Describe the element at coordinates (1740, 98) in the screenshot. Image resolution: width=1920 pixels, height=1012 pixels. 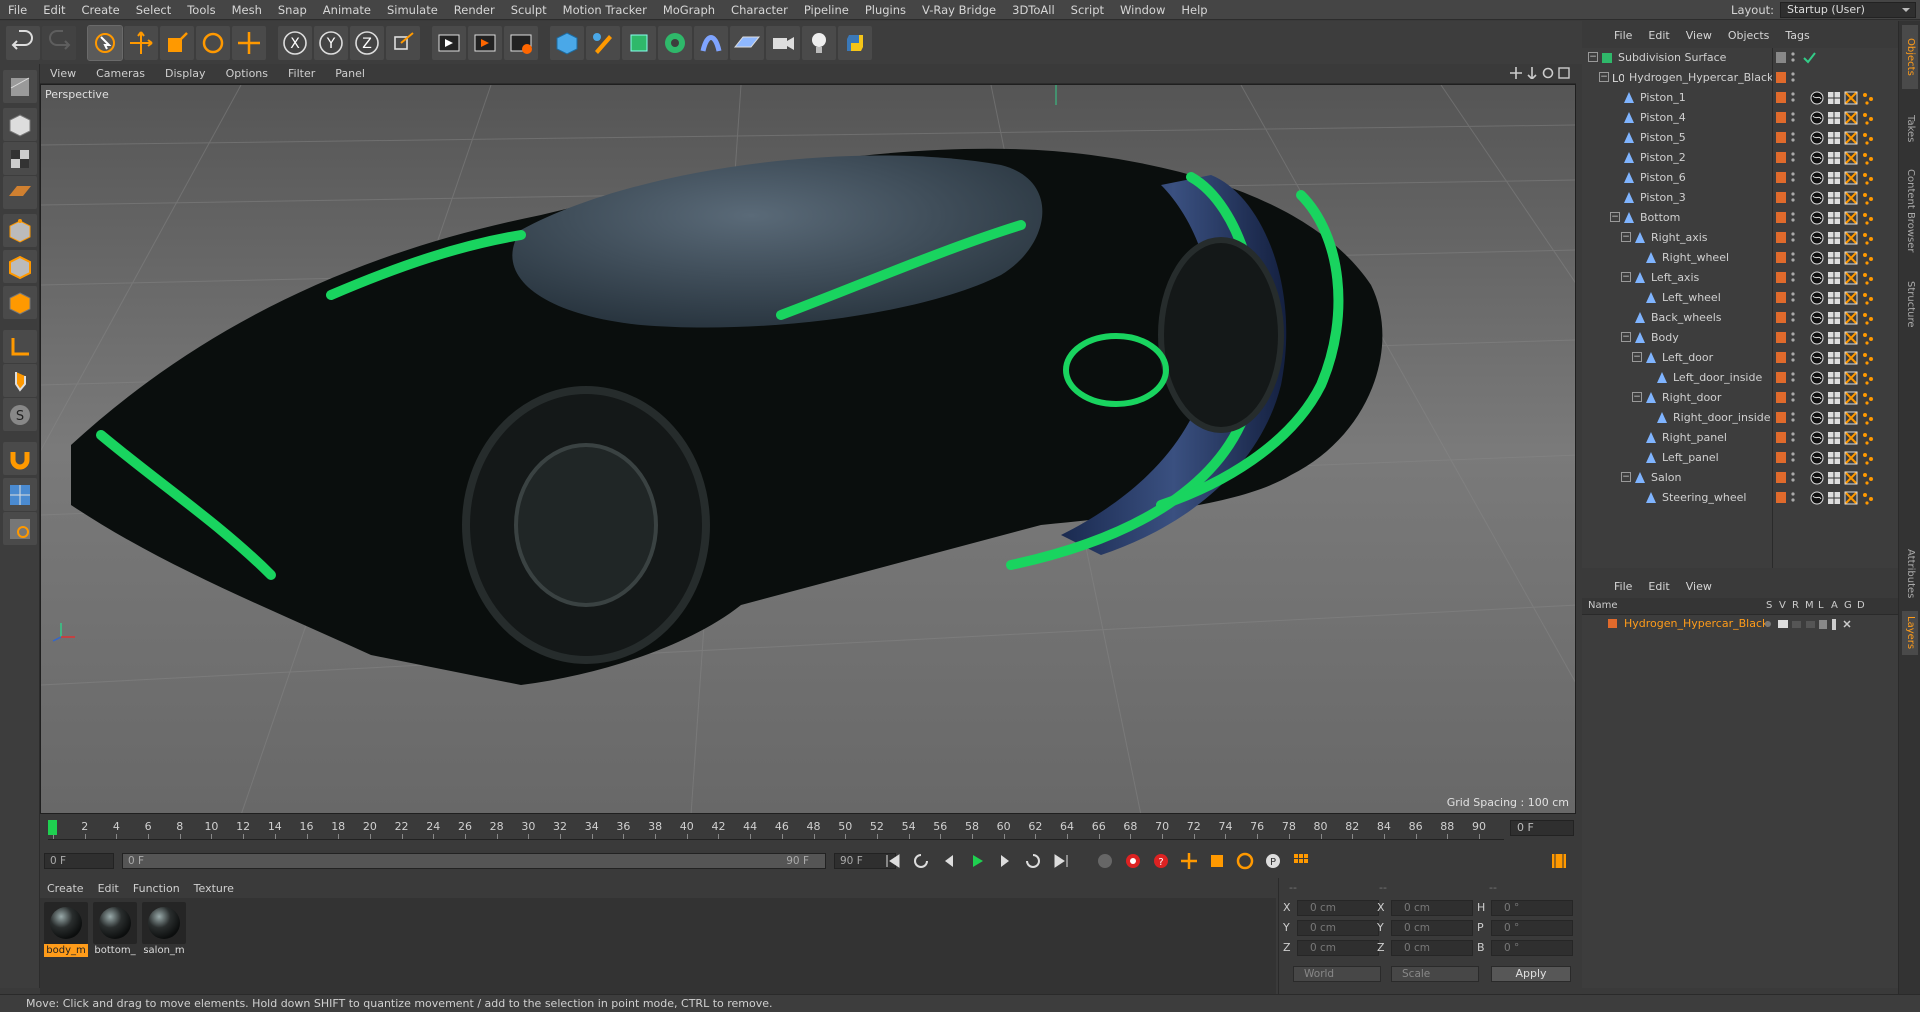
I see `object-row: Piston_1` at that location.